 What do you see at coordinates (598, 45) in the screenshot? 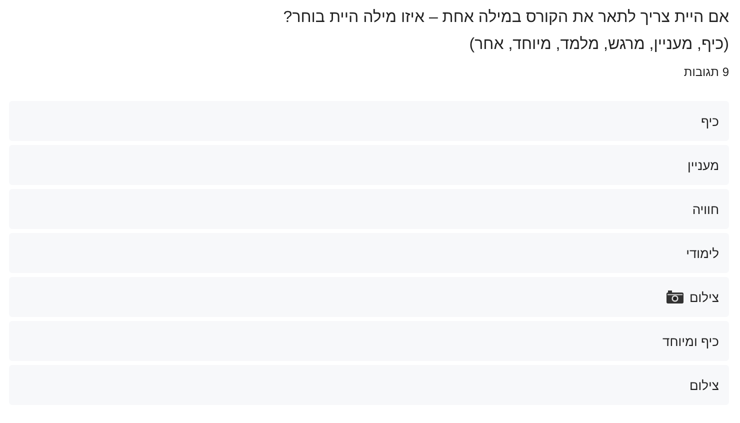
I see `question-options-text: (כיף, מעניין, מרגש, מלמד, מיוחד, אחר)` at bounding box center [598, 45].